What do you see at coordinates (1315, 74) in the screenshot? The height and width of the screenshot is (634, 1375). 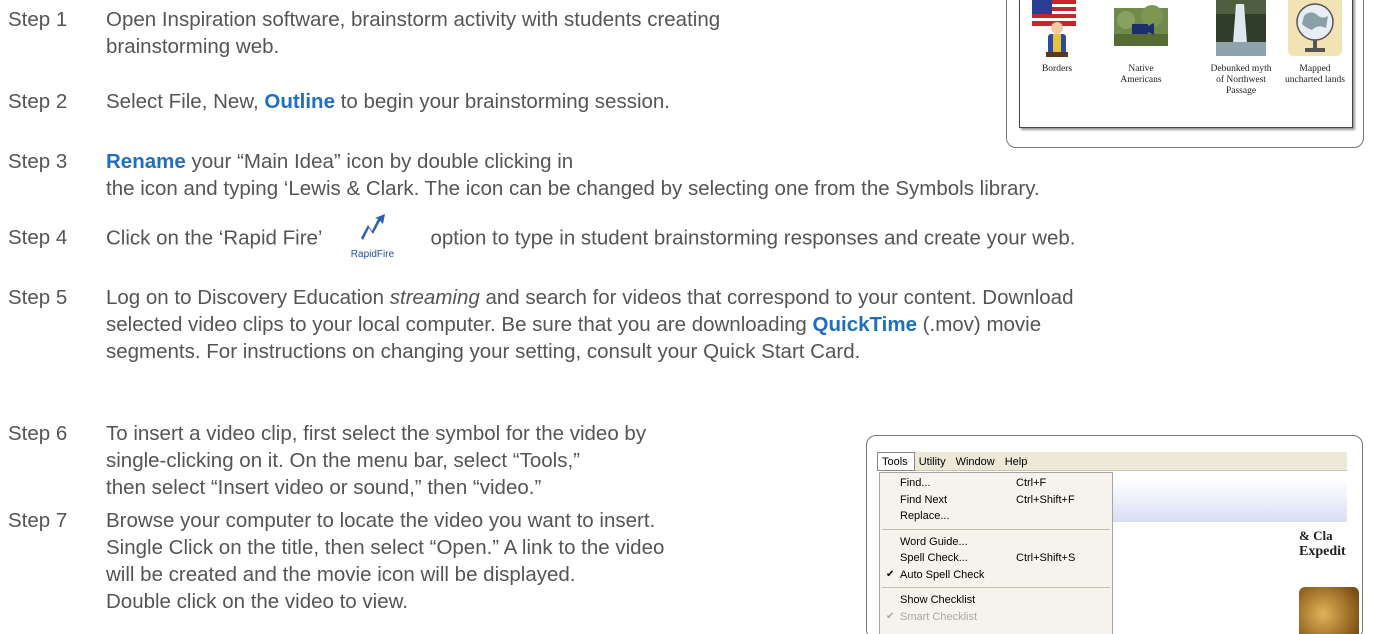 I see `symbol-caption: Mapped uncharted lands` at bounding box center [1315, 74].